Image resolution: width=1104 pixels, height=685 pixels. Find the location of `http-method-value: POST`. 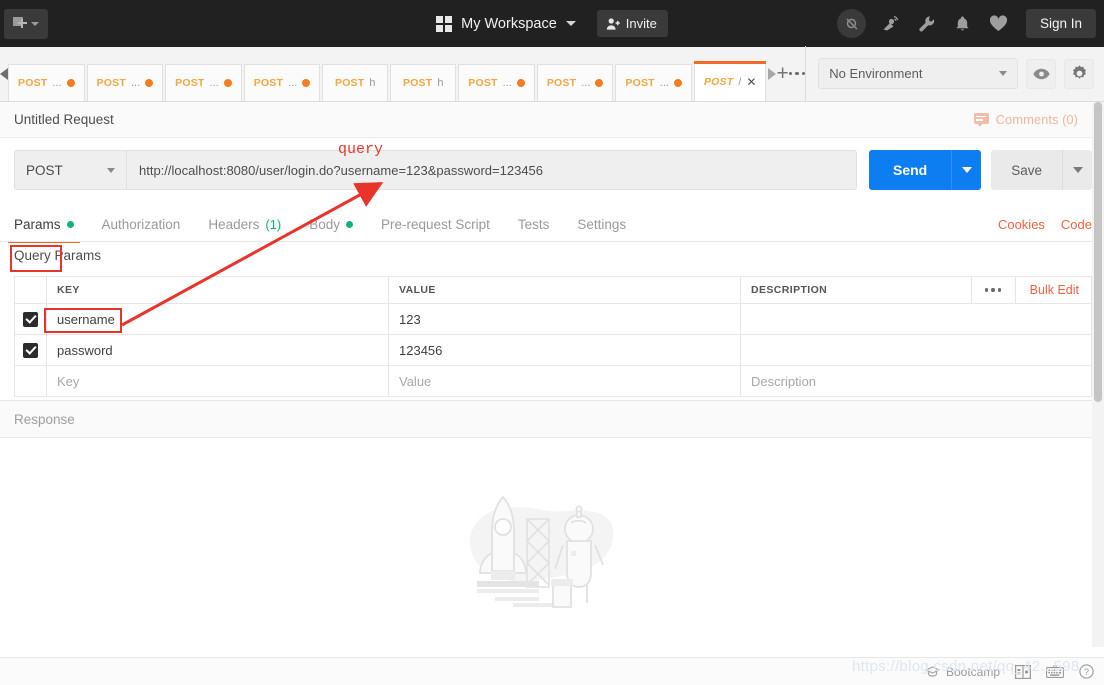

http-method-value: POST is located at coordinates (44, 170).